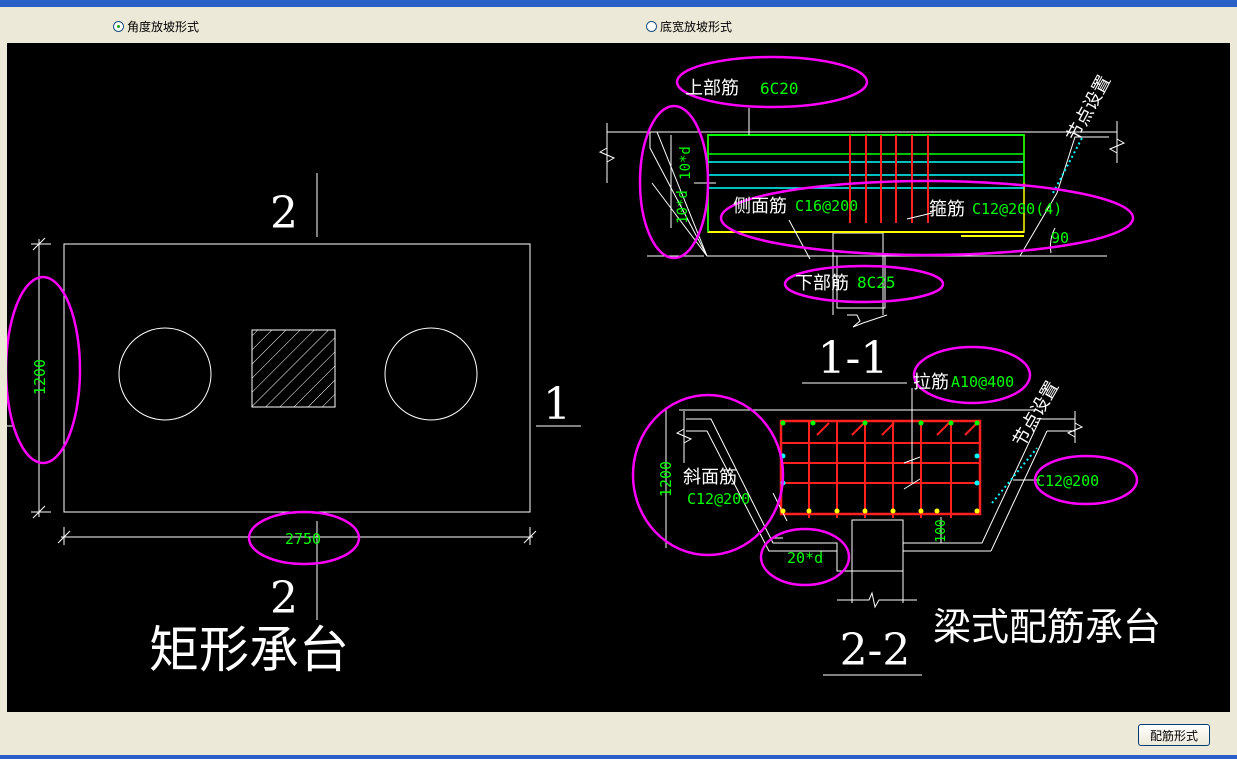  What do you see at coordinates (853, 358) in the screenshot?
I see `section-1-1-title: 1-1` at bounding box center [853, 358].